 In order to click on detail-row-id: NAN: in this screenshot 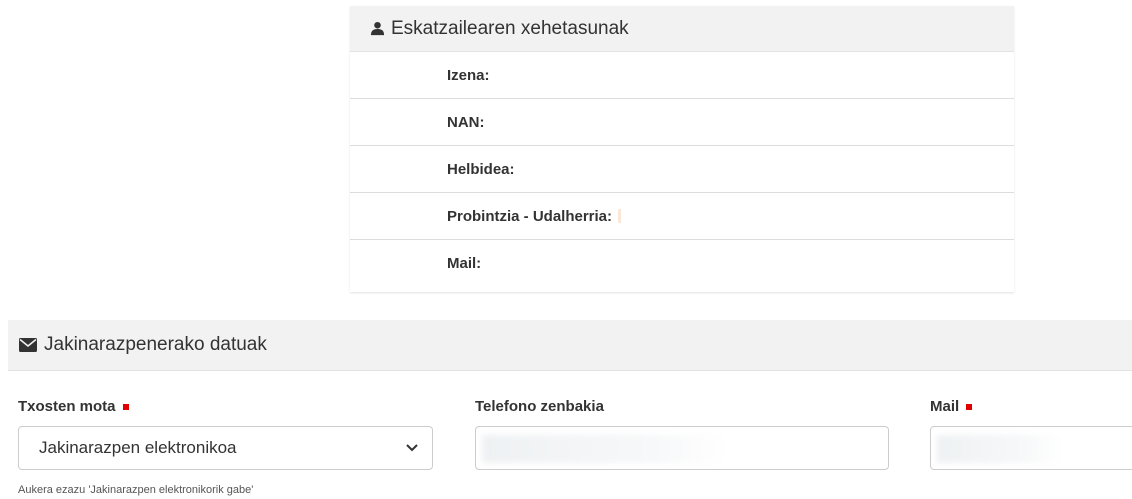, I will do `click(682, 122)`.